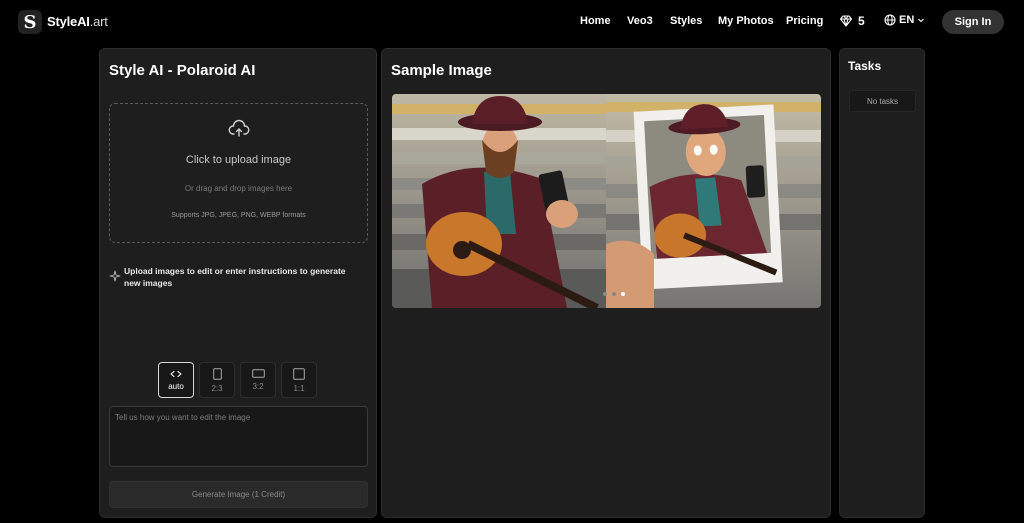  Describe the element at coordinates (176, 386) in the screenshot. I see `ratio-auto-label: auto` at that location.